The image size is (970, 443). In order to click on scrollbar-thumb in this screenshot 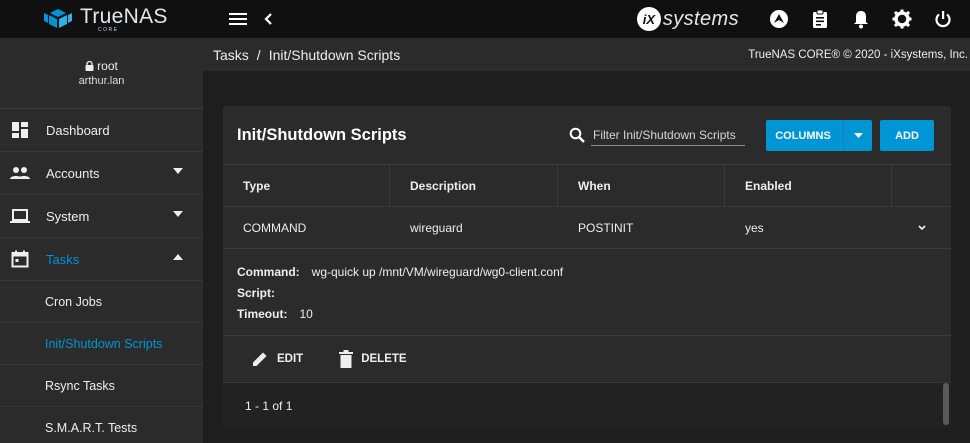, I will do `click(946, 404)`.